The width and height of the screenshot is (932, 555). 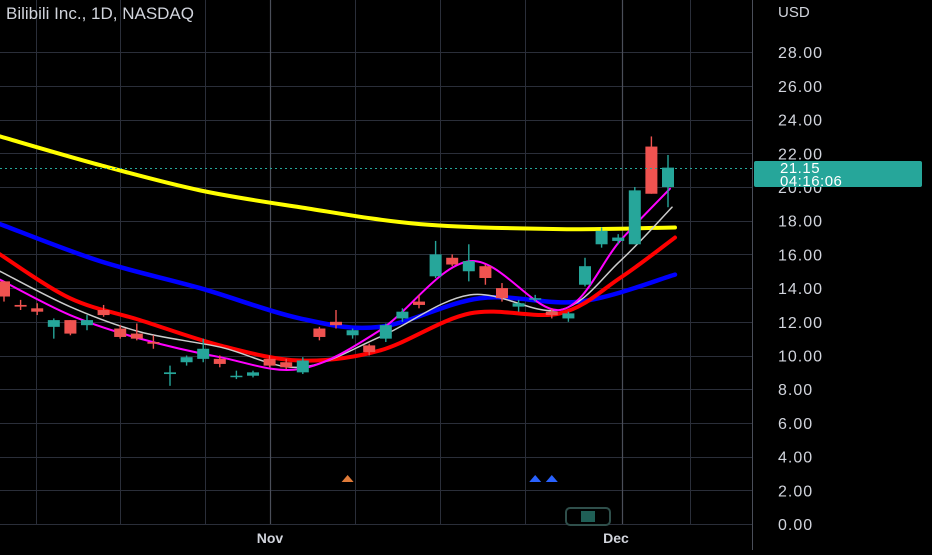 What do you see at coordinates (270, 538) in the screenshot?
I see `time-tick-label: Nov` at bounding box center [270, 538].